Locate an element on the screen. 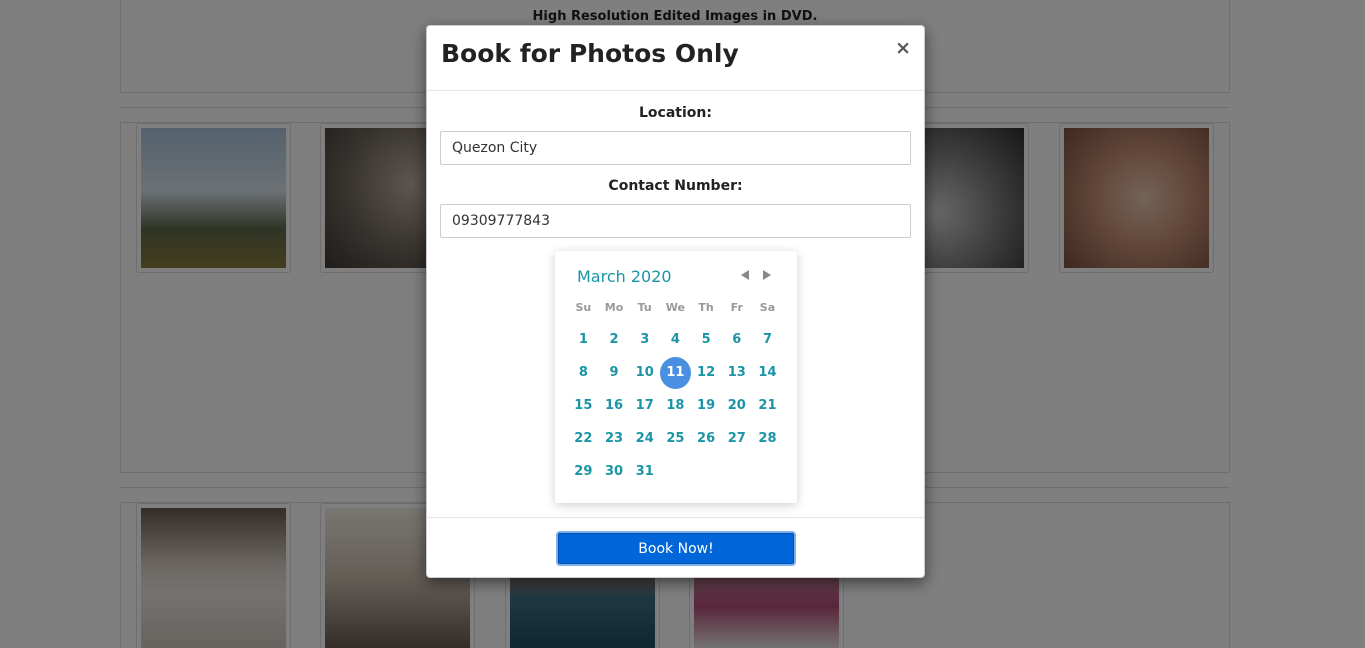 The width and height of the screenshot is (1365, 648). datepicker-day-label: 14 is located at coordinates (767, 372).